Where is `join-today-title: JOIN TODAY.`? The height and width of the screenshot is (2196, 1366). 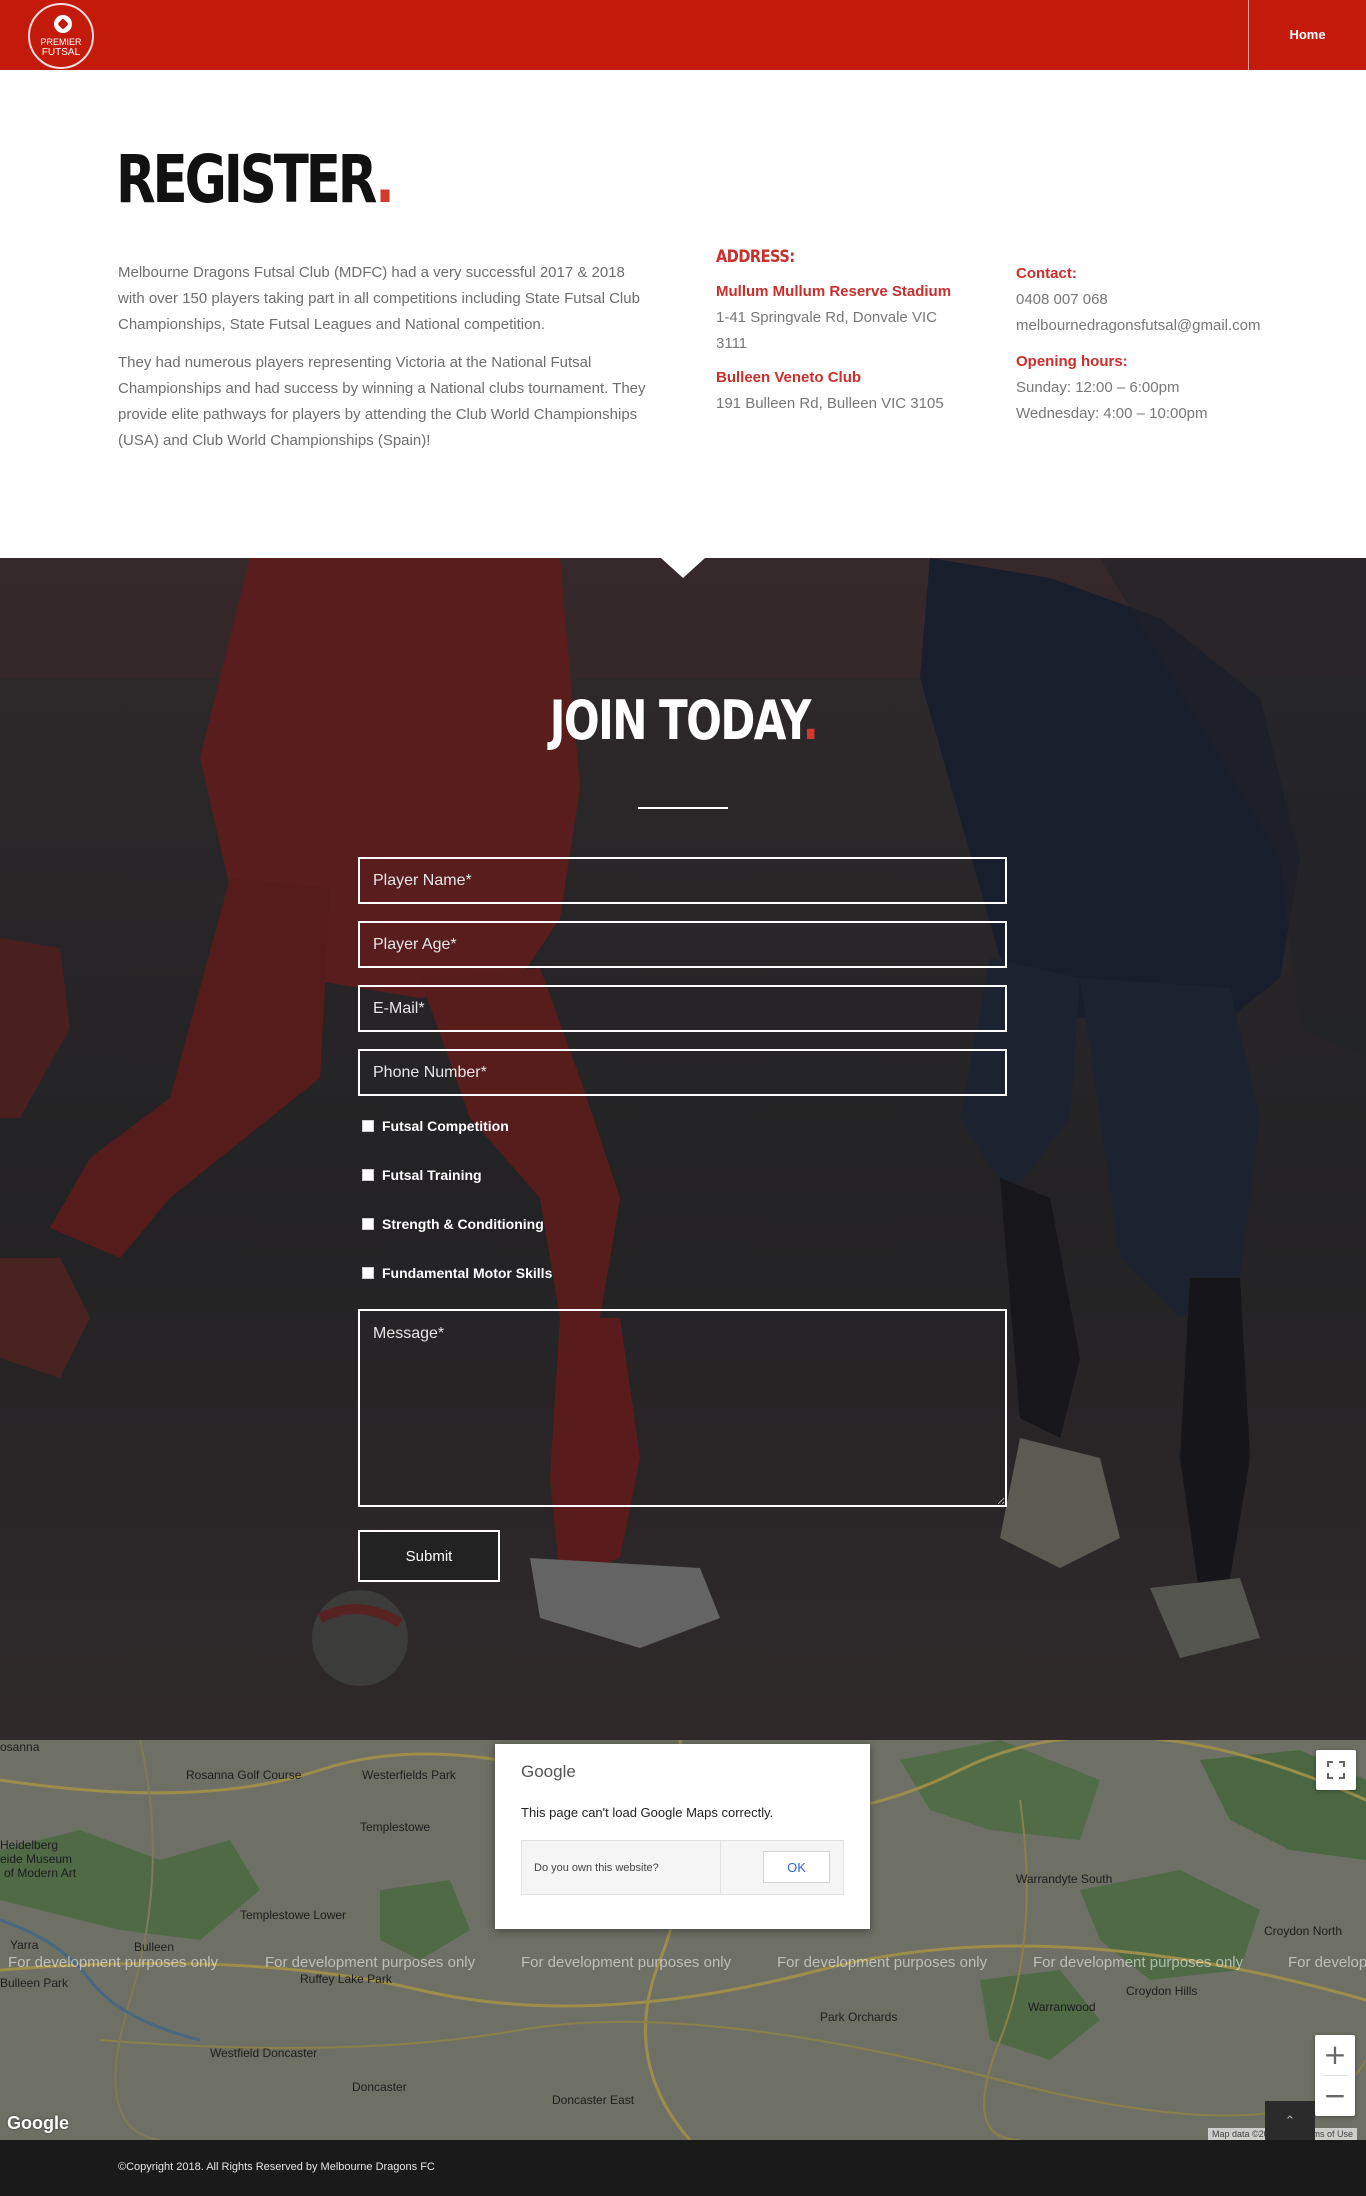 join-today-title: JOIN TODAY. is located at coordinates (683, 721).